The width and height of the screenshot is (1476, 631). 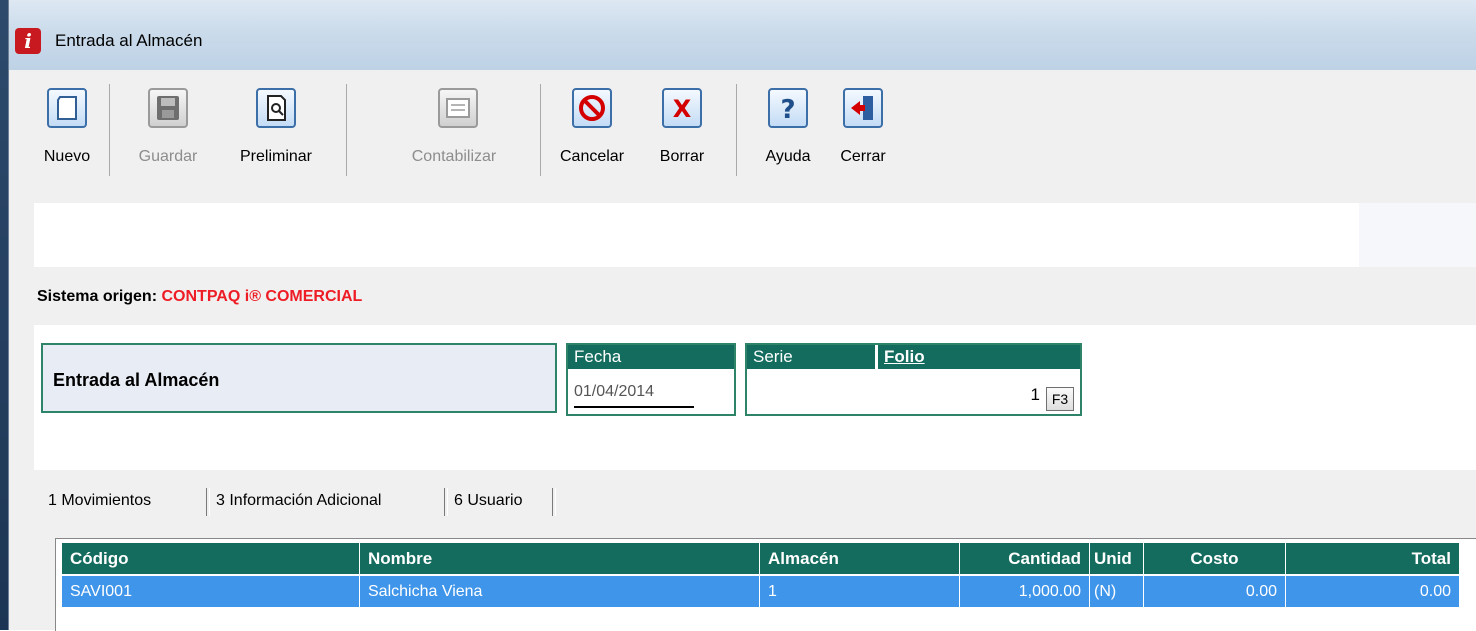 What do you see at coordinates (812, 357) in the screenshot?
I see `serie-header: Serie` at bounding box center [812, 357].